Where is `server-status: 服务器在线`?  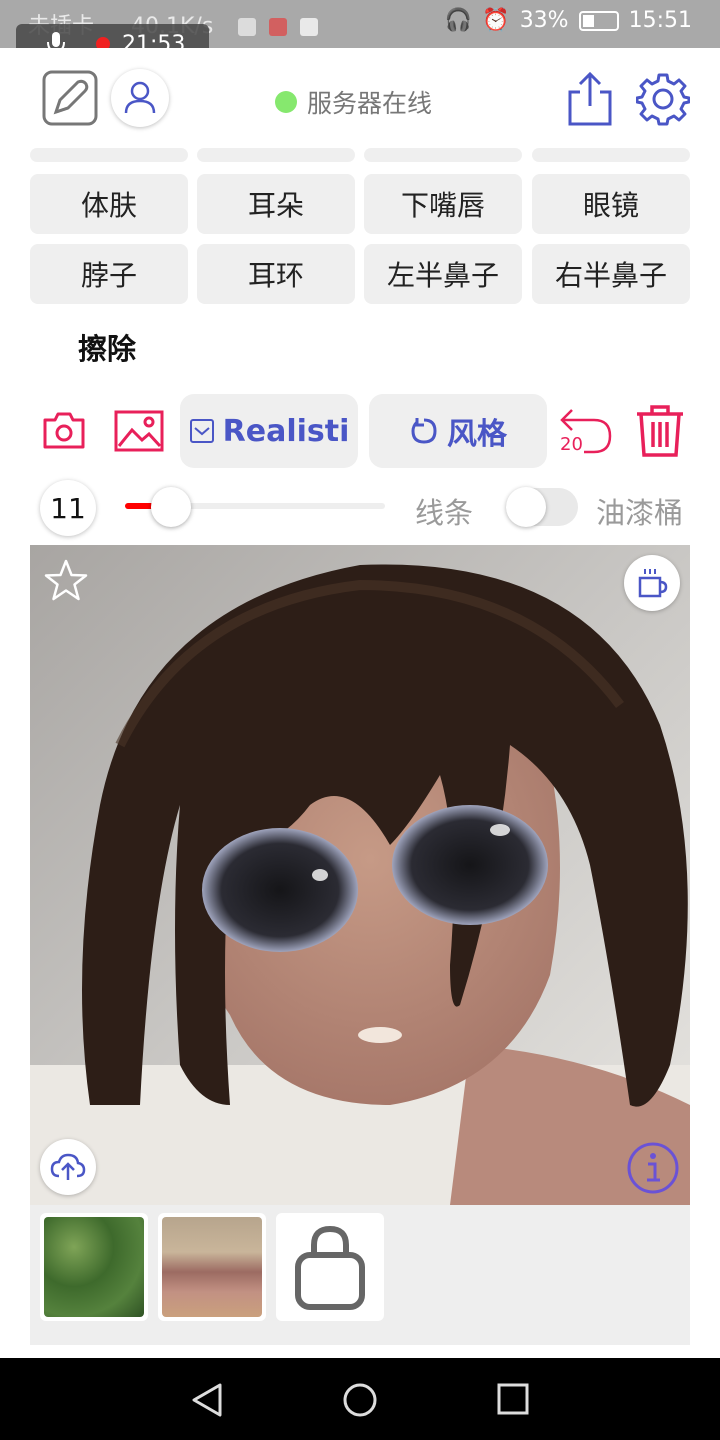
server-status: 服务器在线 is located at coordinates (353, 102).